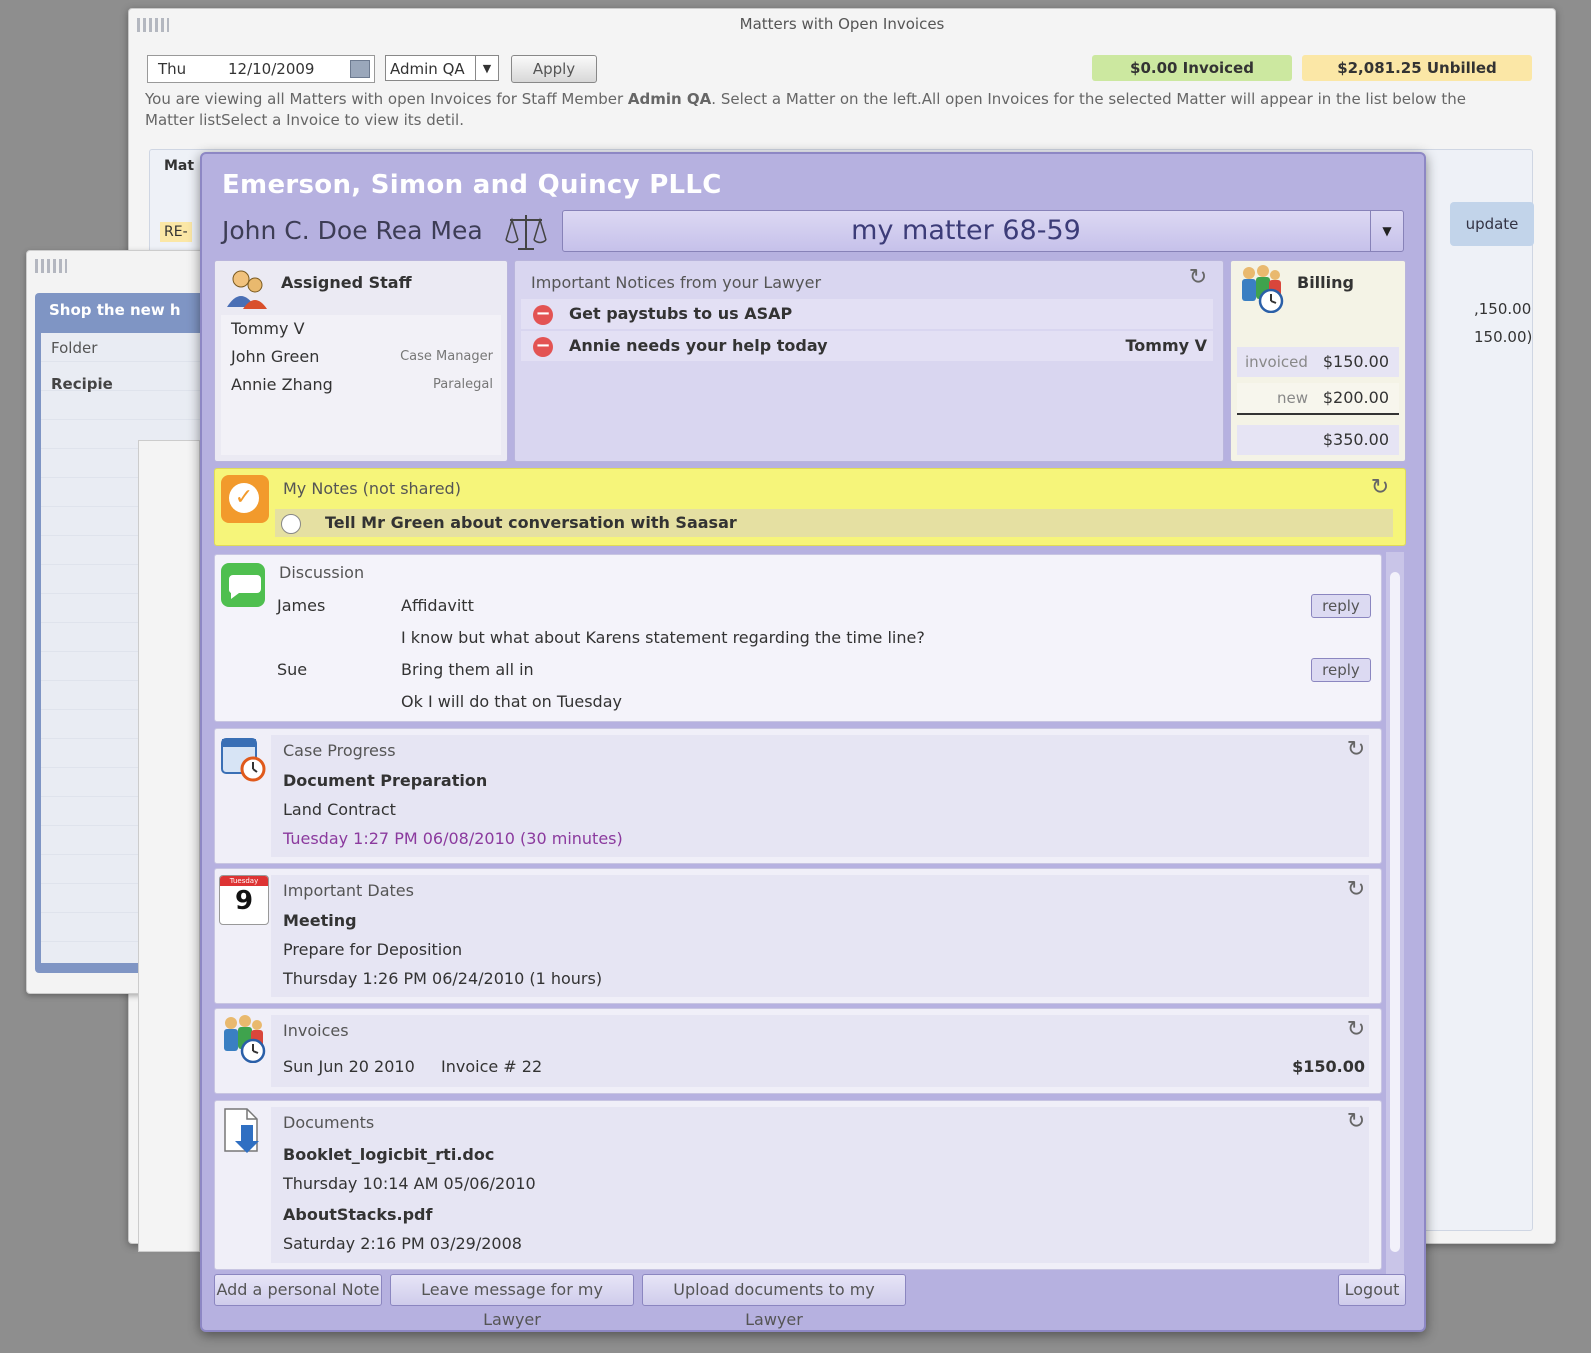 The width and height of the screenshot is (1591, 1353). What do you see at coordinates (291, 524) in the screenshot?
I see `note-radio` at bounding box center [291, 524].